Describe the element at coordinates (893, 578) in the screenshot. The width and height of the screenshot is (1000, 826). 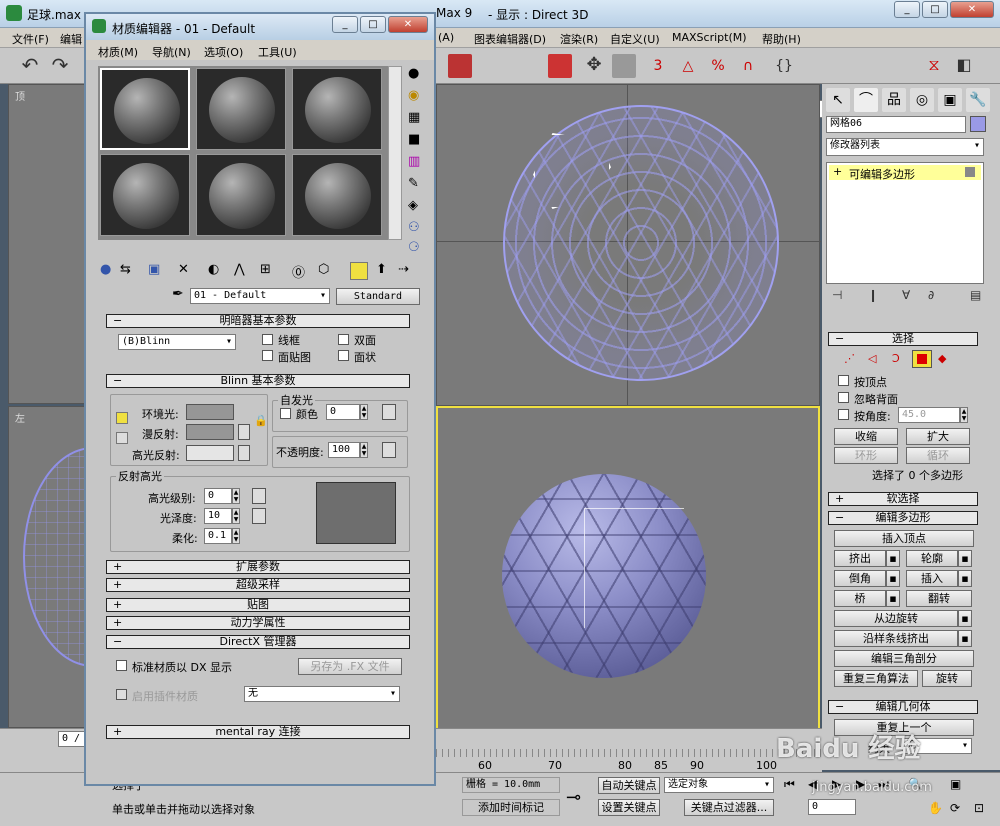
I see `bevel-settings-button: ▪` at that location.